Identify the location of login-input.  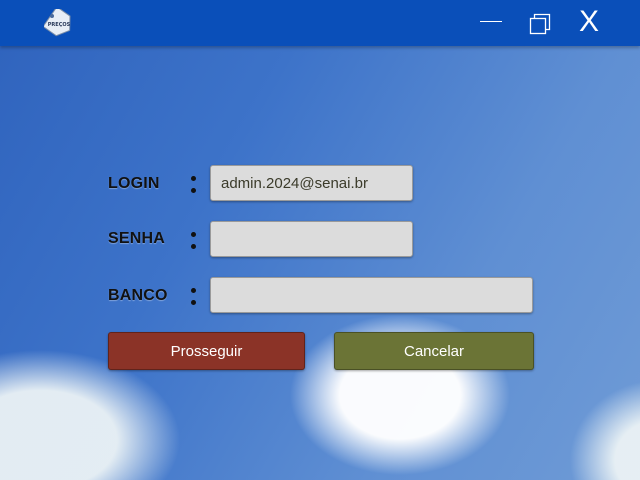
(311, 183).